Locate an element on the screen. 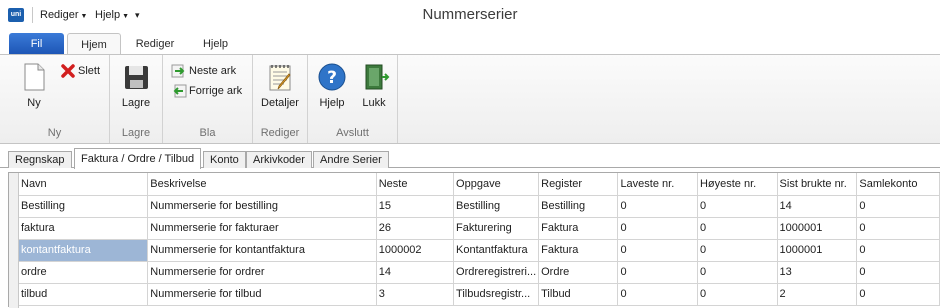 This screenshot has height=308, width=940. cell-neste: 14 is located at coordinates (415, 272).